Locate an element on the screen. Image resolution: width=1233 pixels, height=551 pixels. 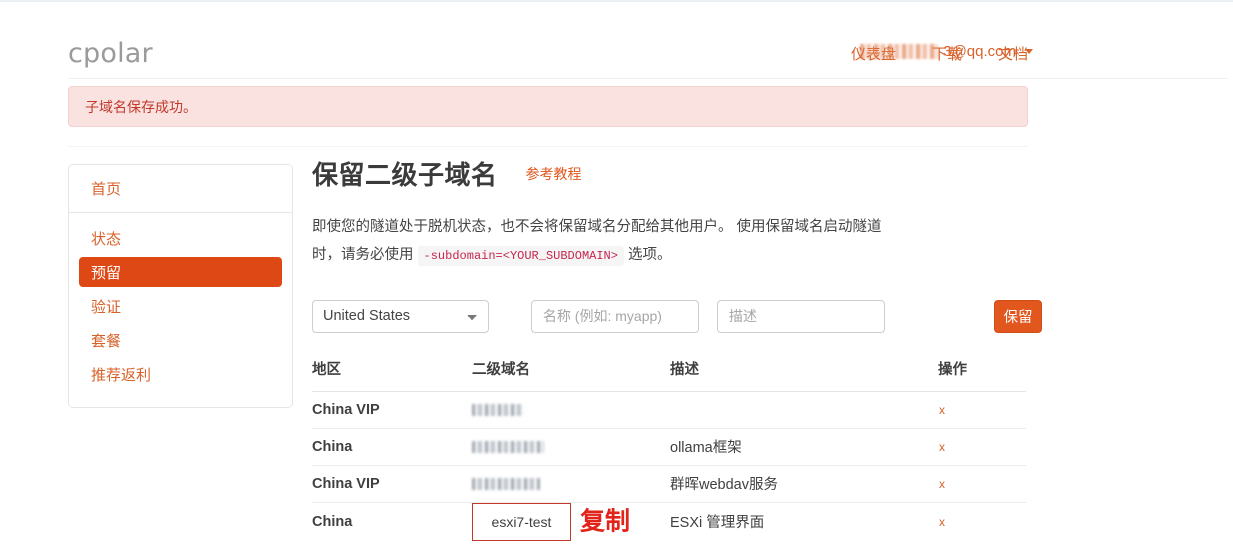
subdomain-name-input is located at coordinates (614, 316).